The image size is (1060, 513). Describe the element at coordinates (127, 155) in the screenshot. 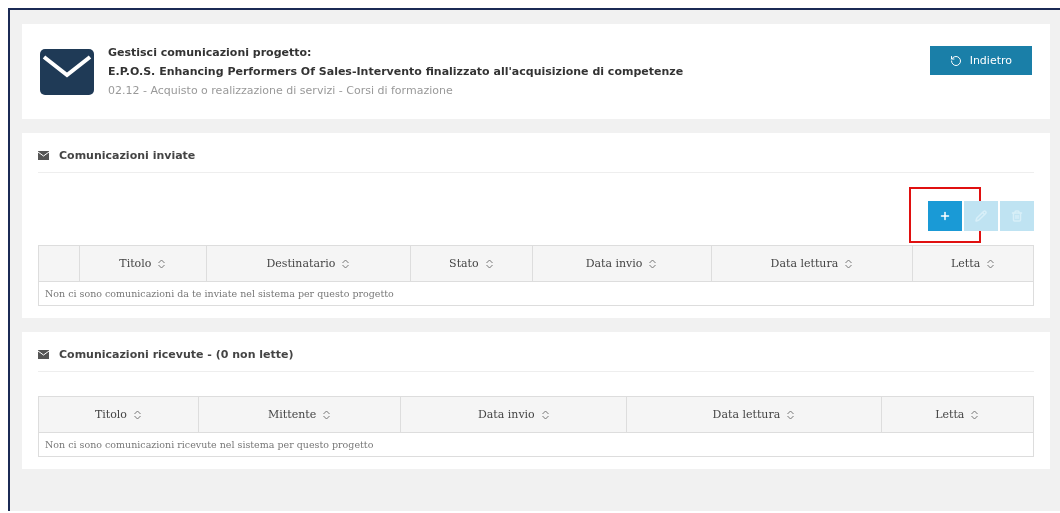

I see `section-title: Comunicazioni inviate` at that location.